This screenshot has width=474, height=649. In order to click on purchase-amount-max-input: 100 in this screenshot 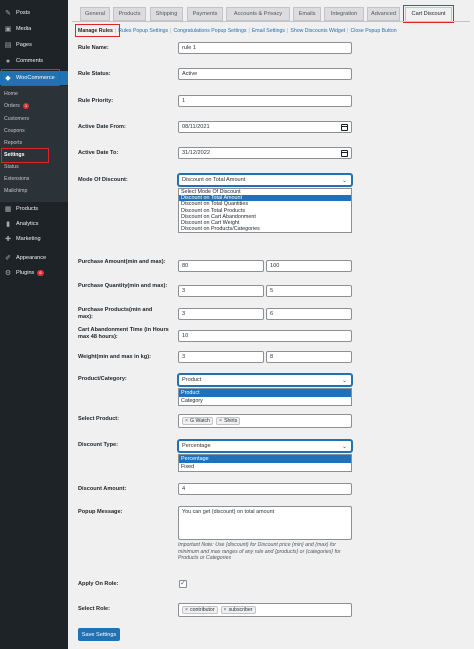, I will do `click(309, 266)`.